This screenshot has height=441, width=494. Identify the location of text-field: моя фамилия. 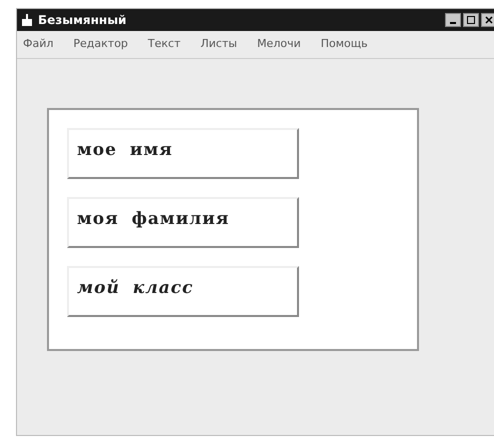
(183, 222).